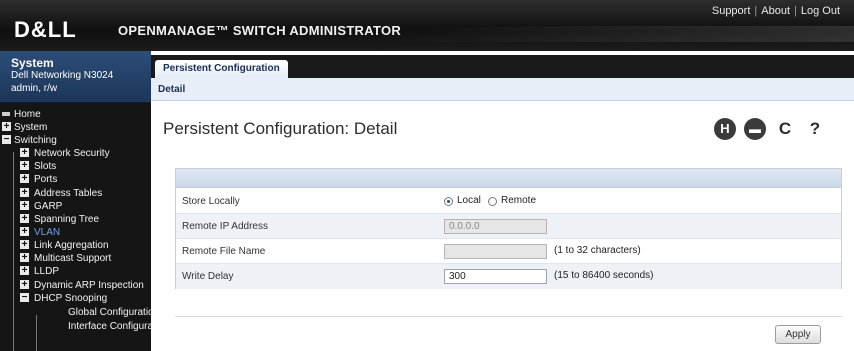 Image resolution: width=854 pixels, height=351 pixels. What do you see at coordinates (604, 275) in the screenshot?
I see `write-delay-hint: (15 to 86400 seconds)` at bounding box center [604, 275].